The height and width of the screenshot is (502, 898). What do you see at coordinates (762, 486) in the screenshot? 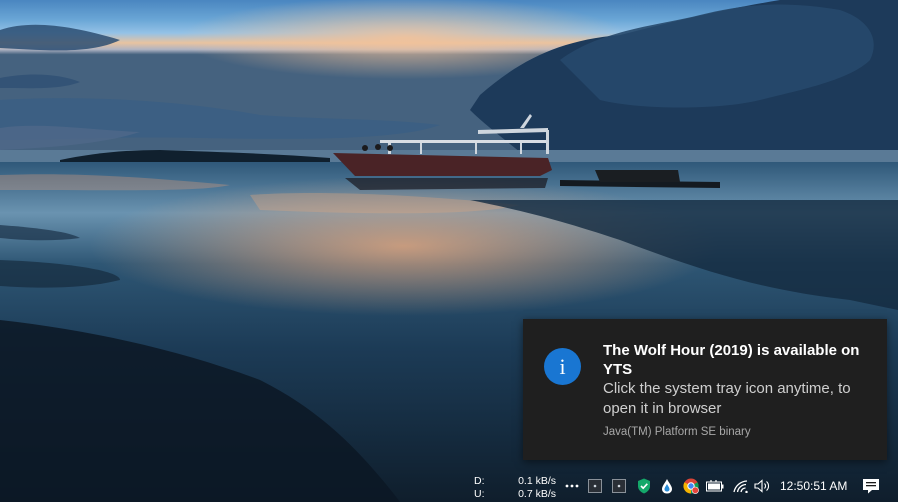
I see `volume-icon` at bounding box center [762, 486].